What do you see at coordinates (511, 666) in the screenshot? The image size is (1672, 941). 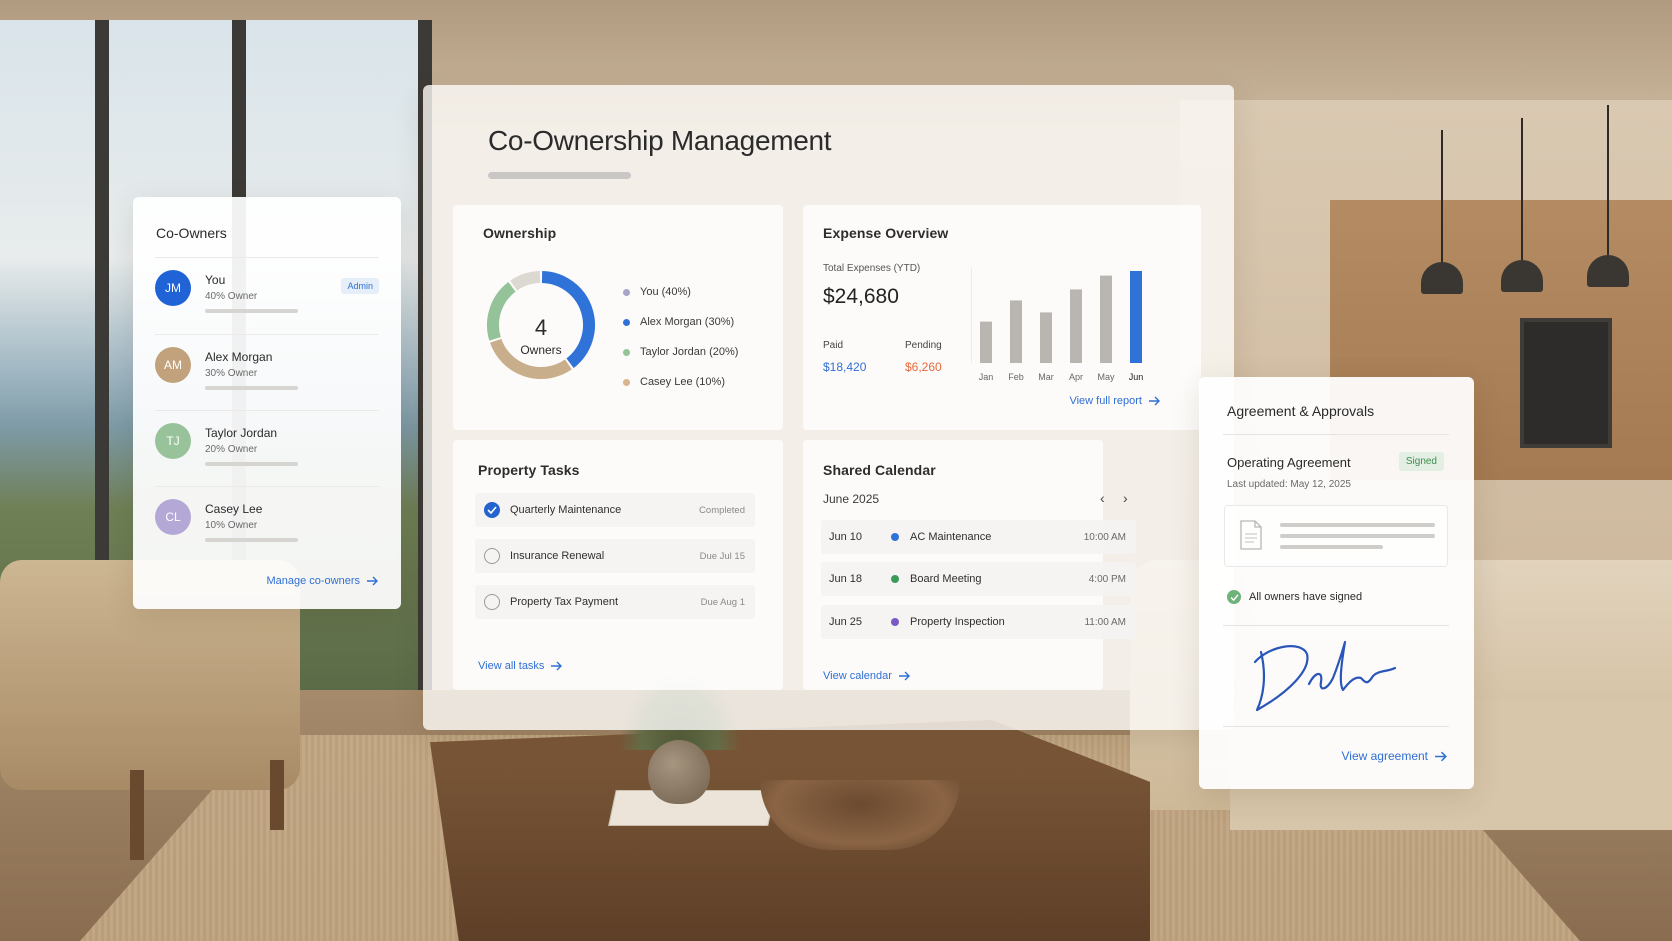 I see `view-all-tasks-label: View all tasks` at bounding box center [511, 666].